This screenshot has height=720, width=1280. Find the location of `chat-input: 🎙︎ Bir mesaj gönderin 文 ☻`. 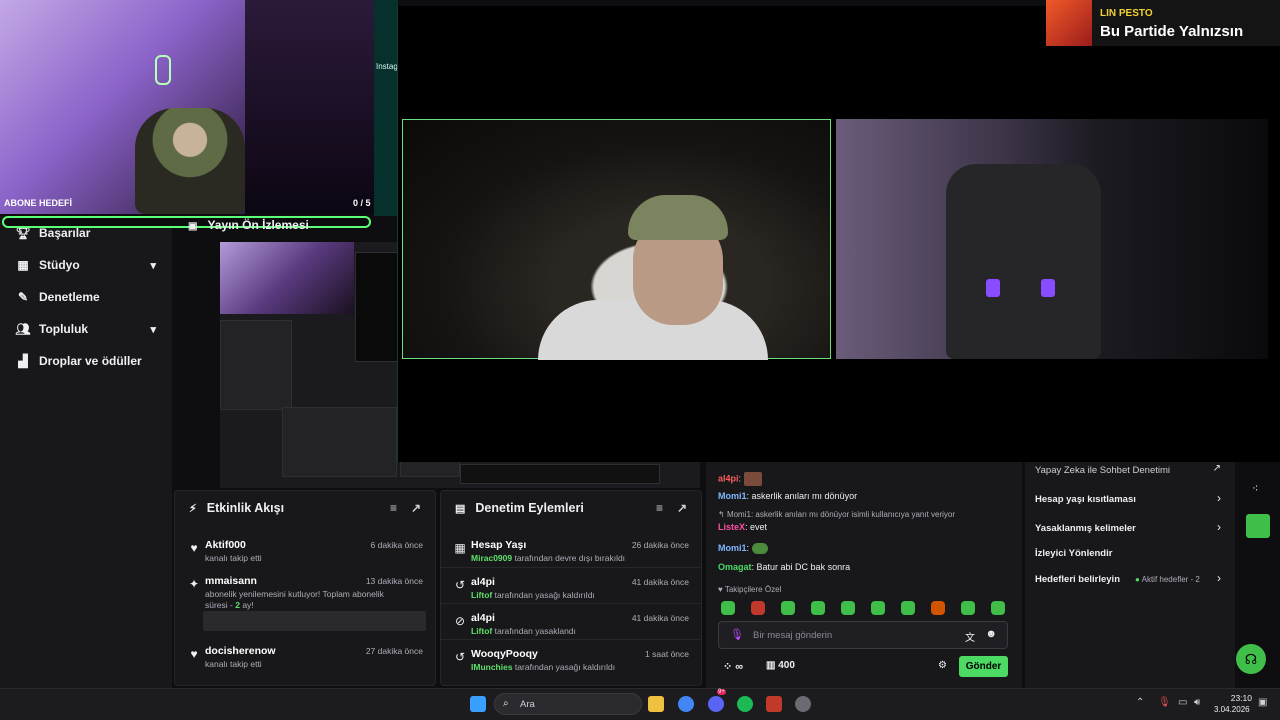

chat-input: 🎙︎ Bir mesaj gönderin 文 ☻ is located at coordinates (863, 635).